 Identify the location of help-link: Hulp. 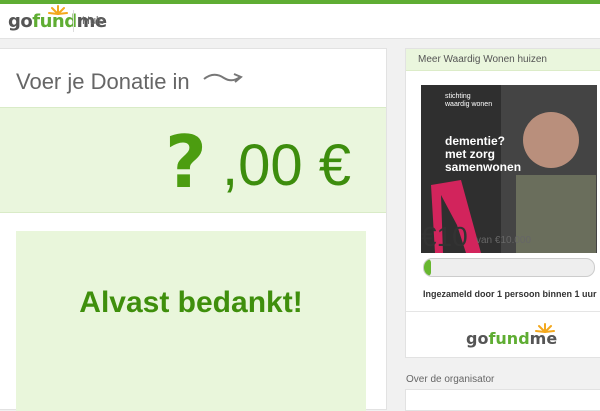
(93, 21).